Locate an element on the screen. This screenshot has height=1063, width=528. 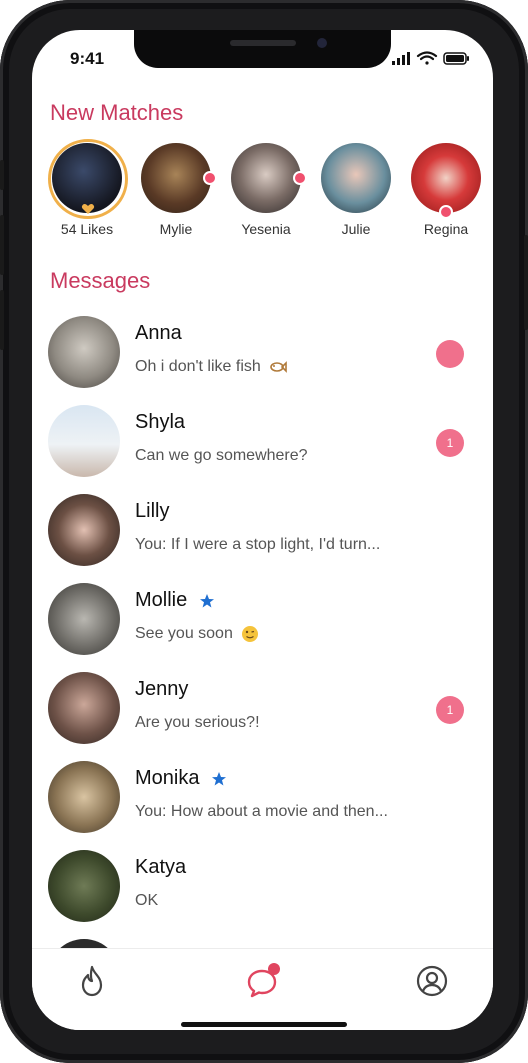
message-preview: OK is located at coordinates (147, 900).